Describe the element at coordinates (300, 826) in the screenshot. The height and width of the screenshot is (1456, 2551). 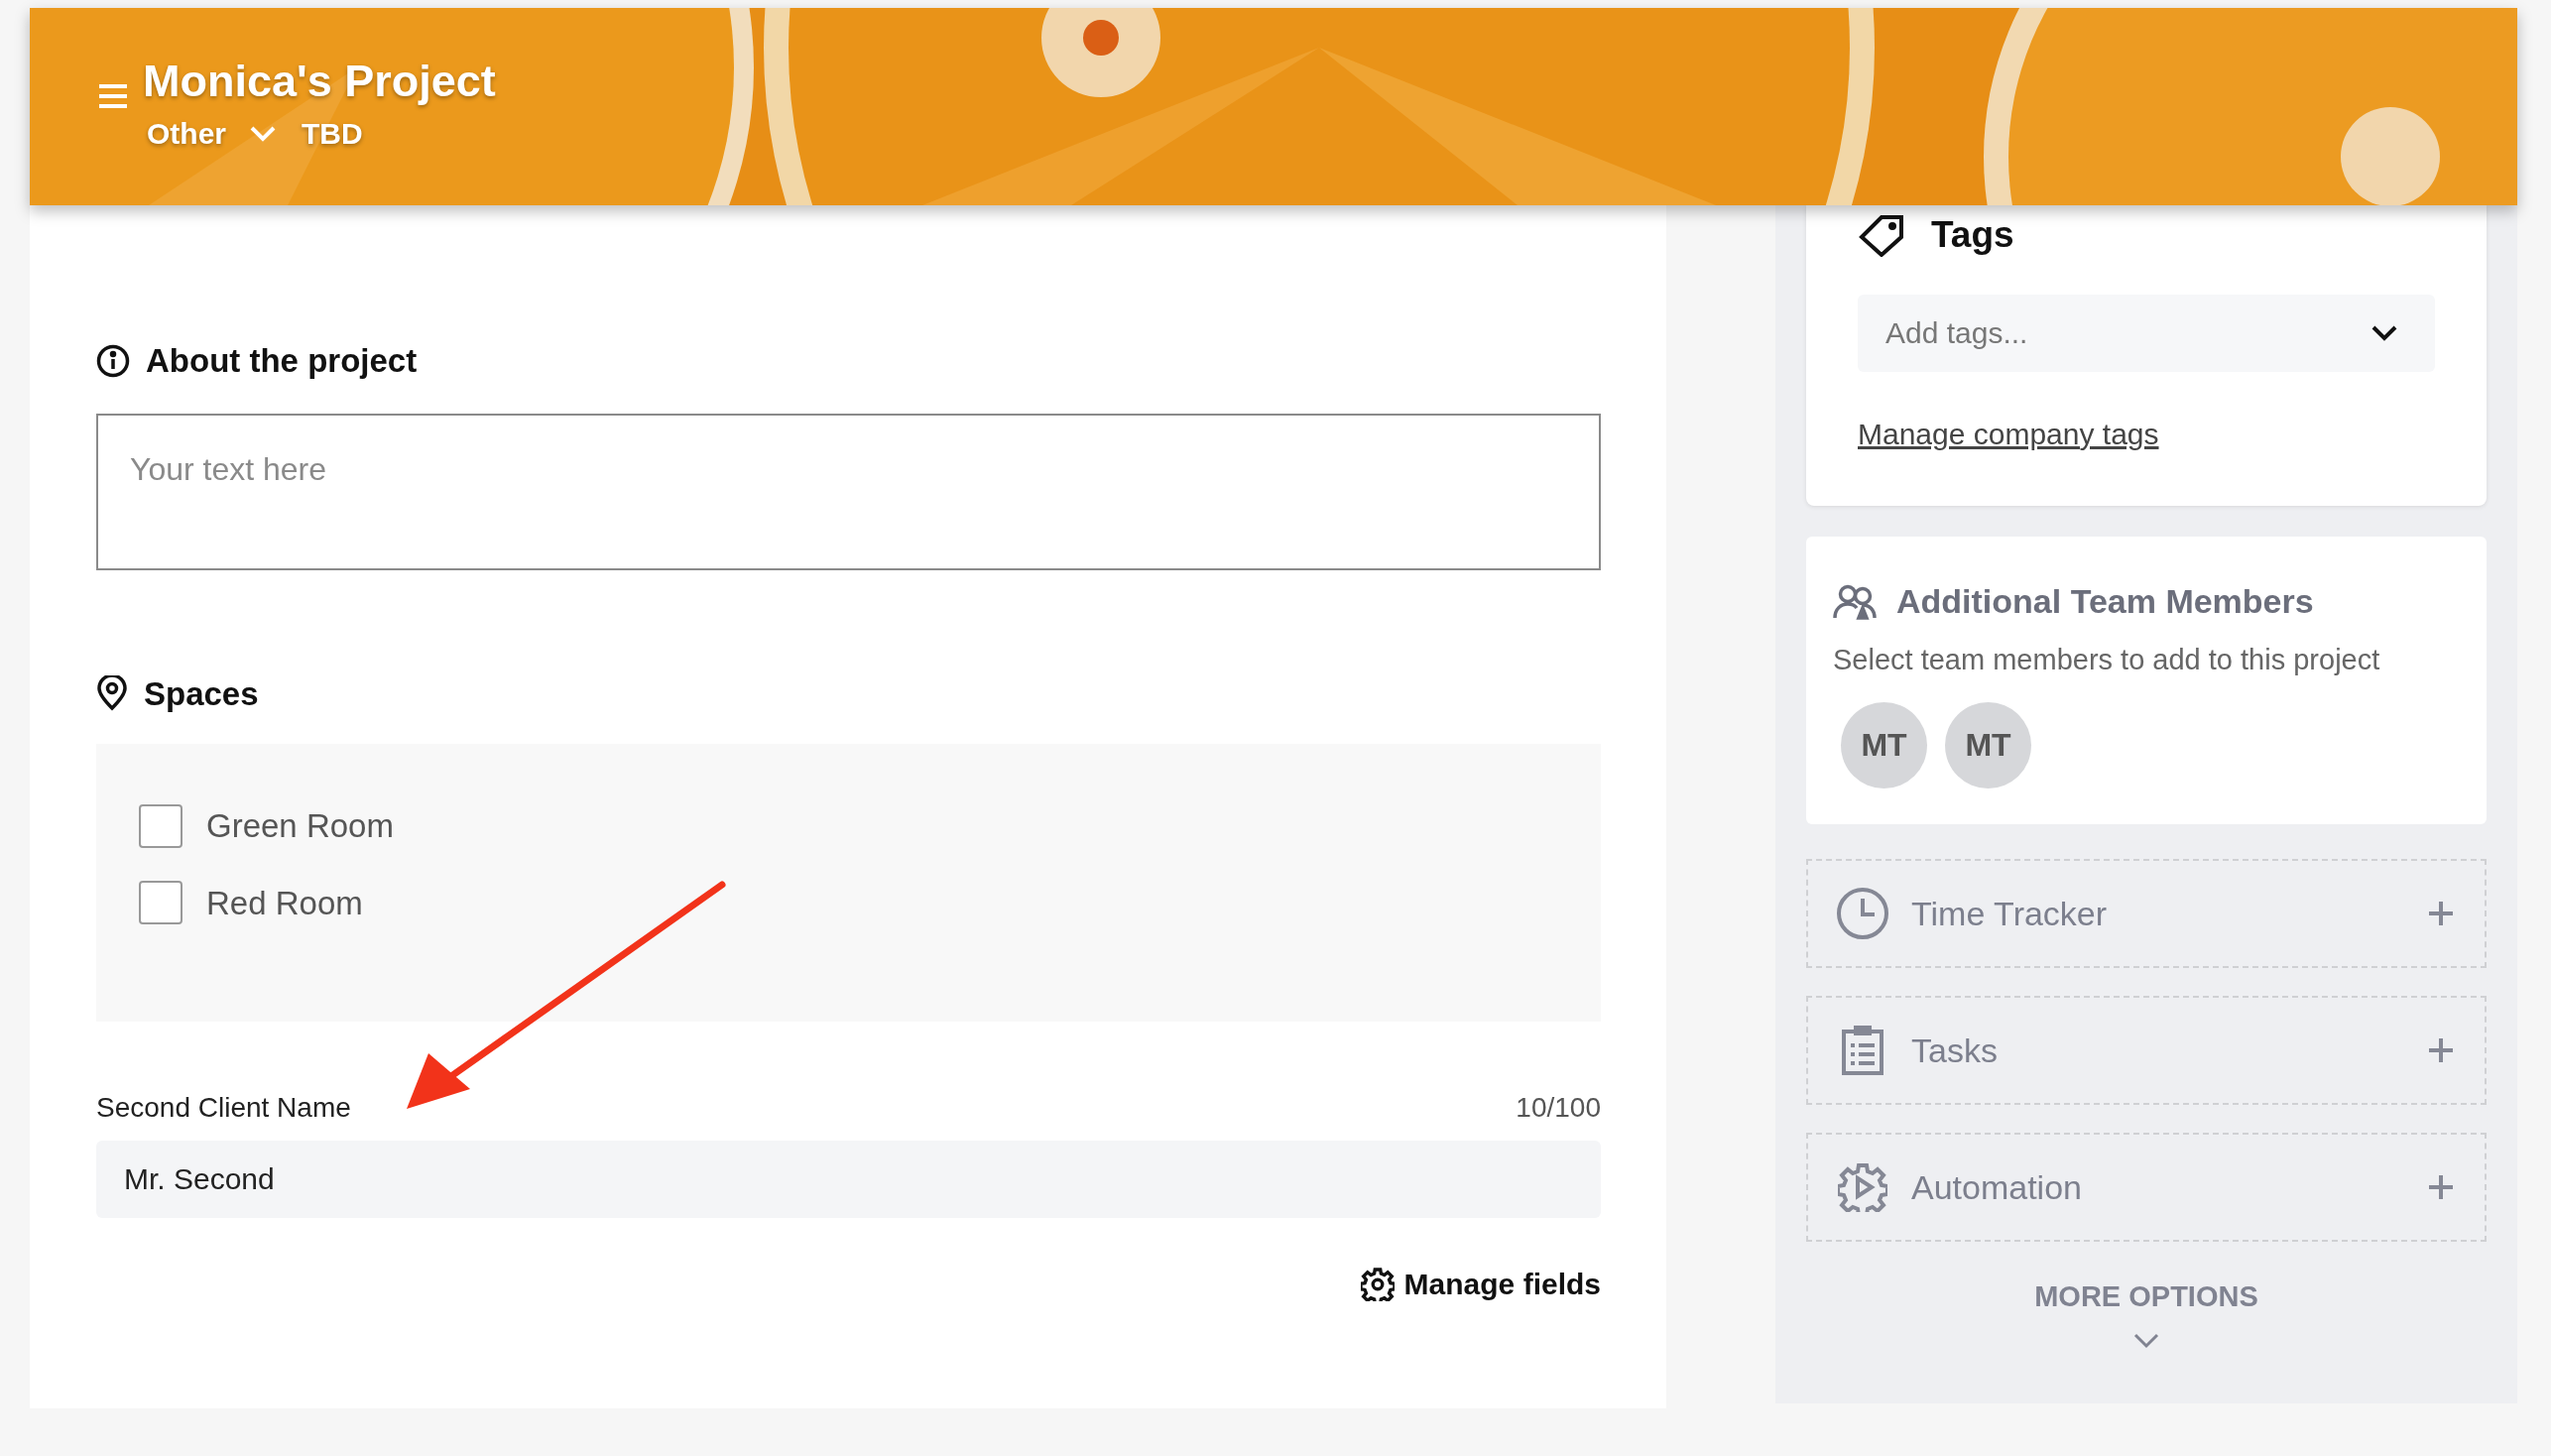
I see `checkbox-label: Green Room` at that location.